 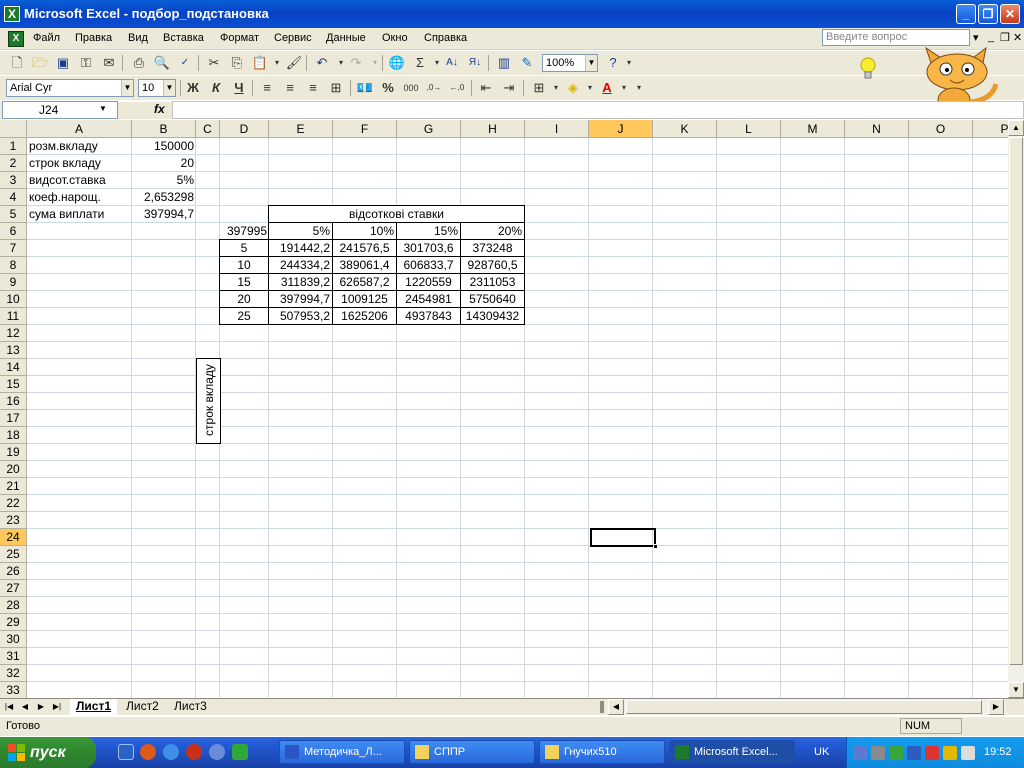 I want to click on bold-button: Ж, so click(x=193, y=88).